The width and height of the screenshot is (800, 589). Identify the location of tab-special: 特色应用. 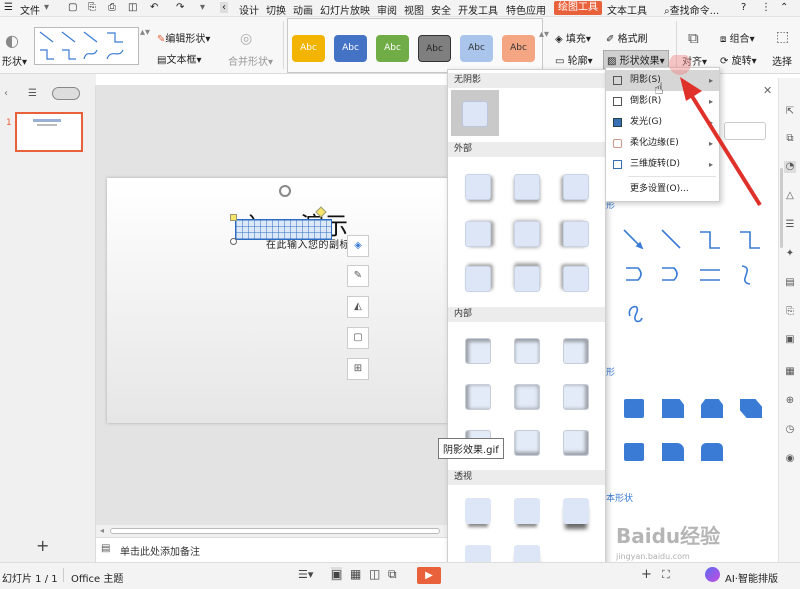
(526, 9).